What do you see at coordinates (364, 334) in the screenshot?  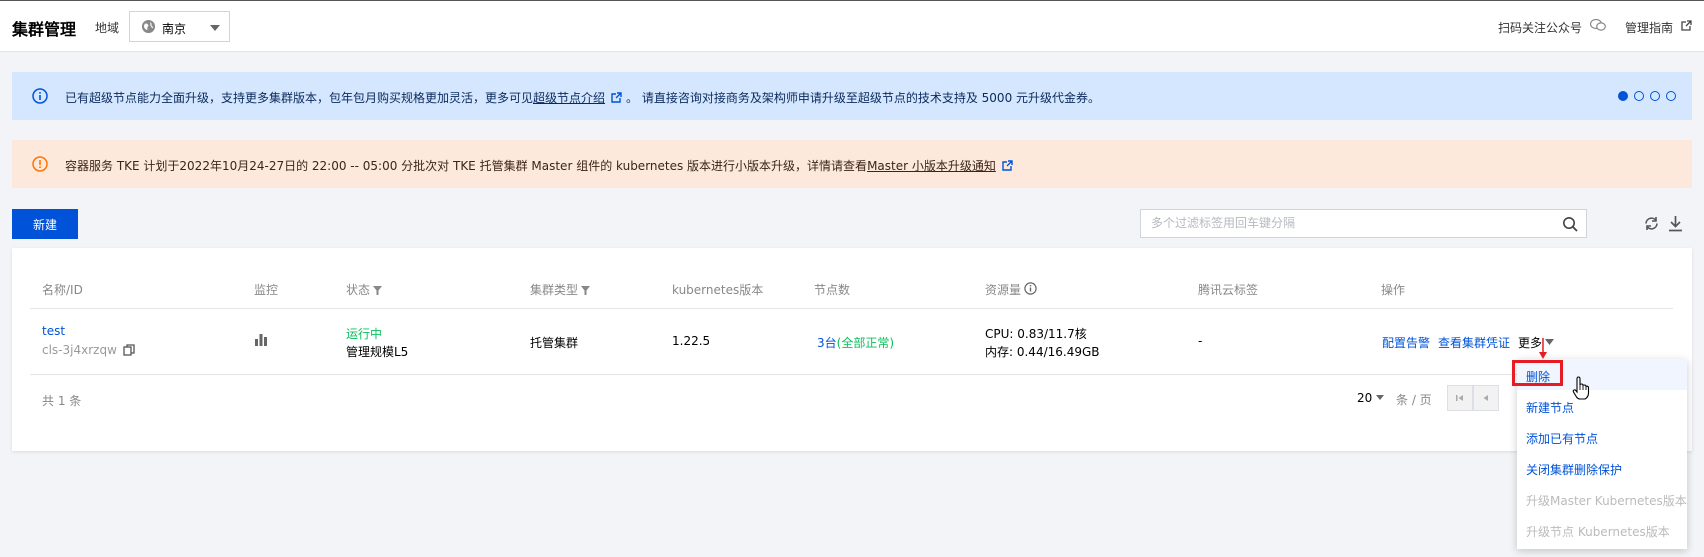 I see `status-running: 运行中` at bounding box center [364, 334].